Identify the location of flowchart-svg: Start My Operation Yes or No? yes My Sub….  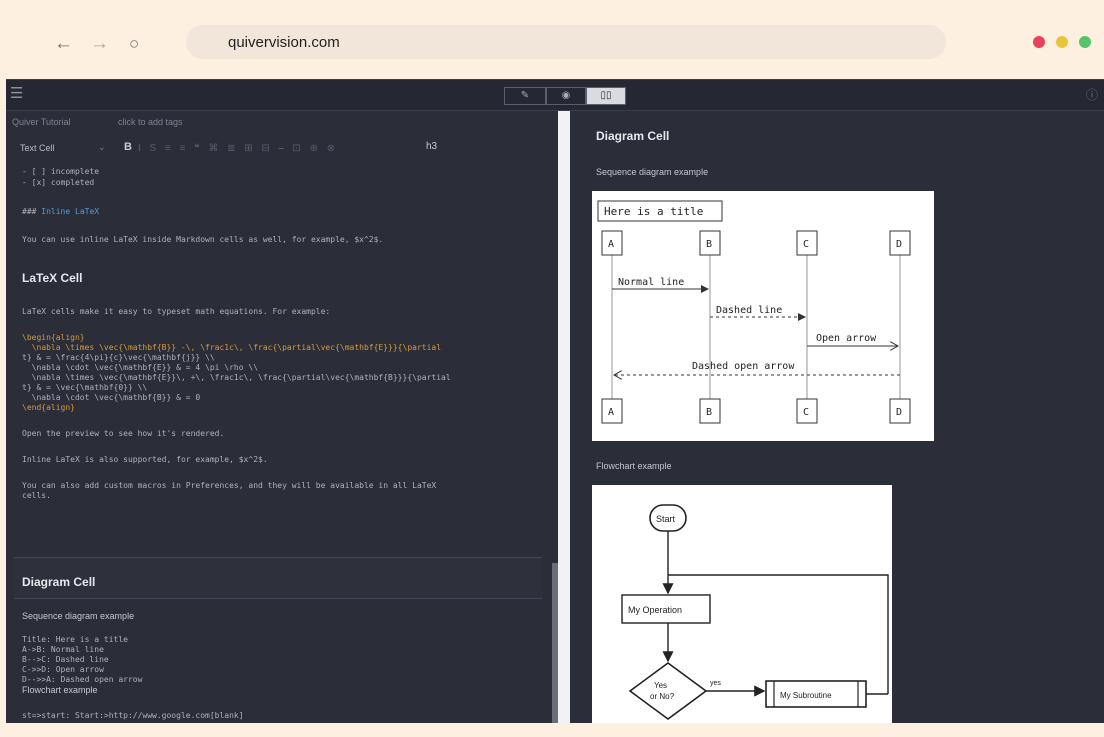
(755, 612).